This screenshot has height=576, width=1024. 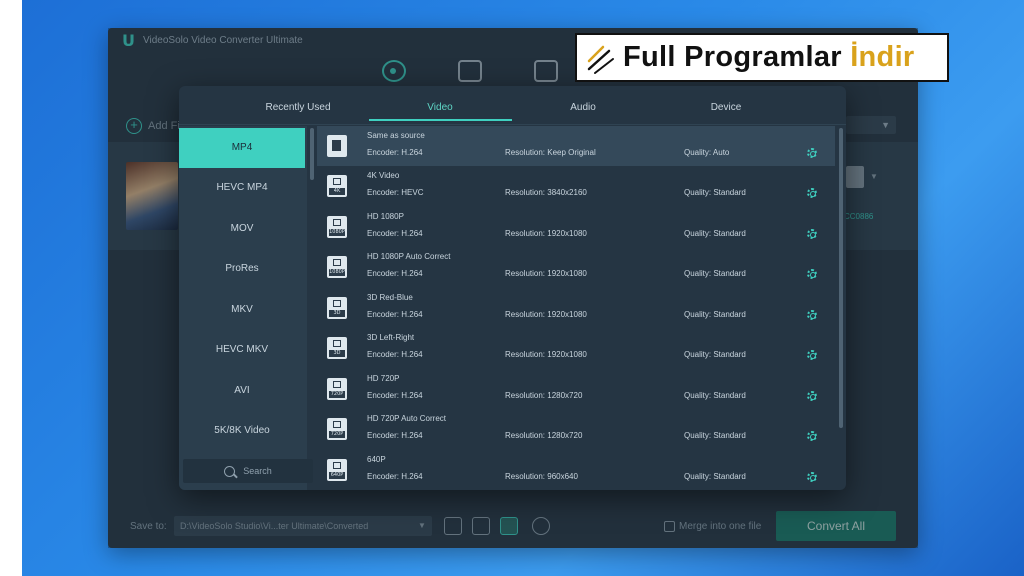 What do you see at coordinates (546, 192) in the screenshot?
I see `preset-resolution: Resolution: 3840x2160` at bounding box center [546, 192].